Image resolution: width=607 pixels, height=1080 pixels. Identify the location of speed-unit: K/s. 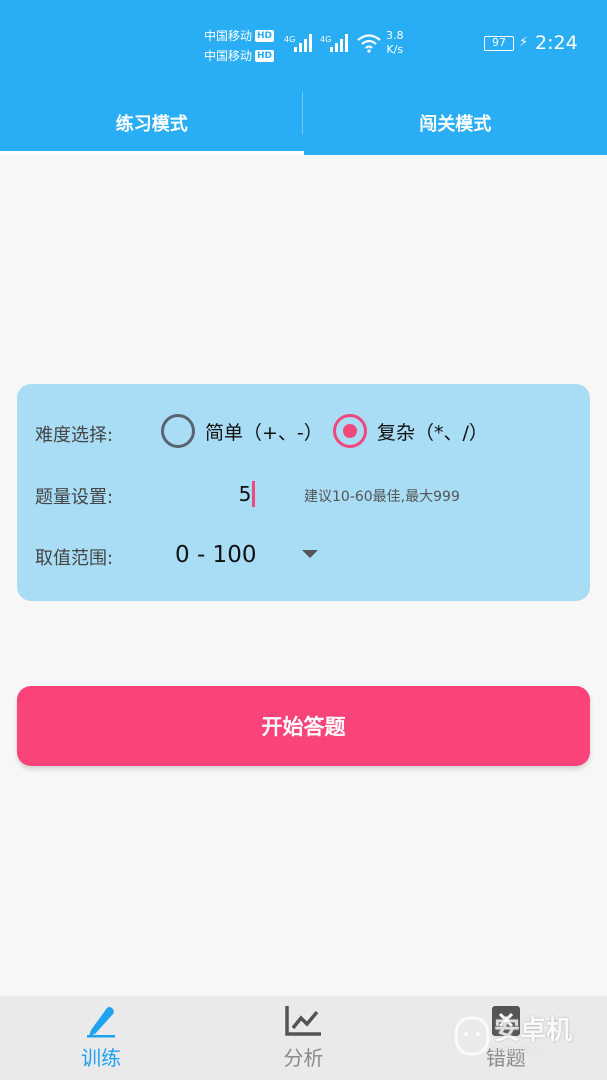
(395, 49).